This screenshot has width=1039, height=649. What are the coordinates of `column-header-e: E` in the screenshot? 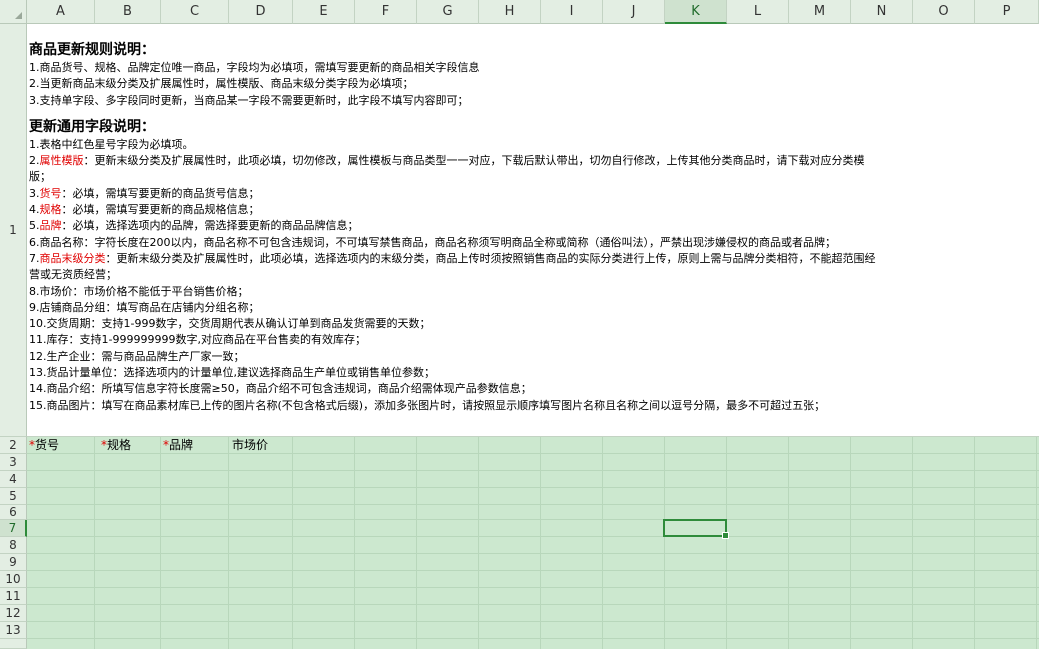 It's located at (324, 12).